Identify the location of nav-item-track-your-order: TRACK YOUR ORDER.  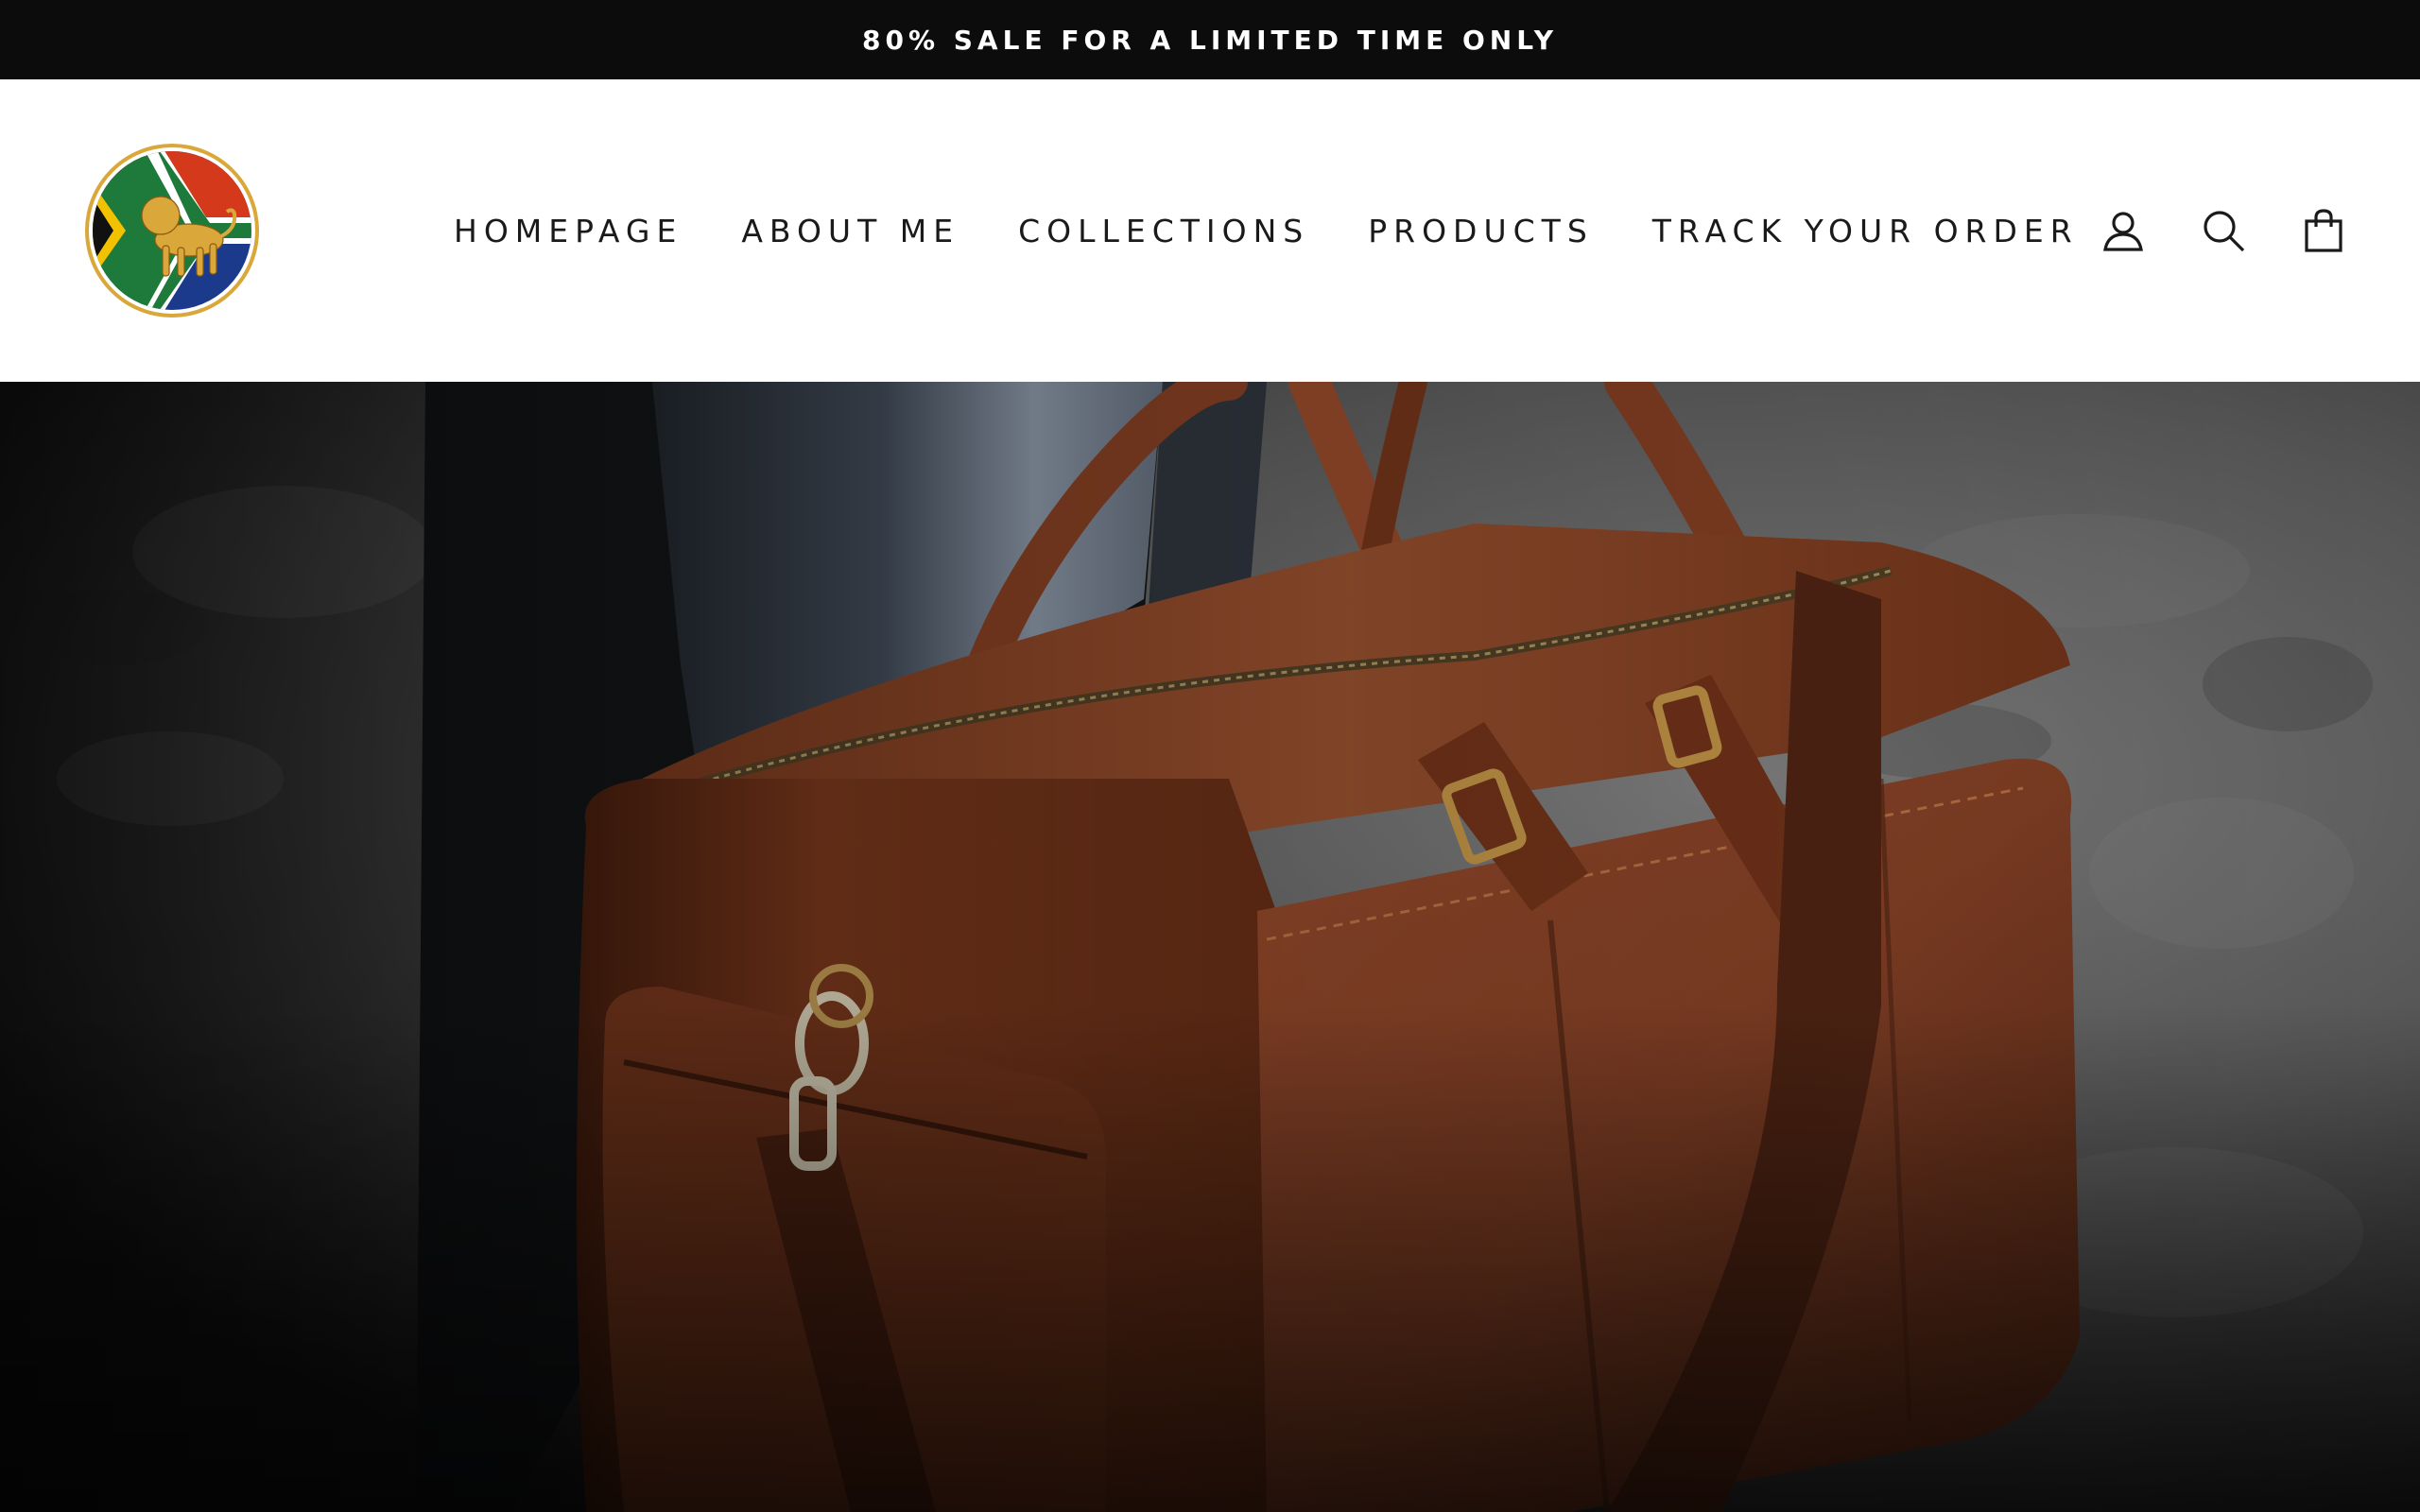
(1865, 231).